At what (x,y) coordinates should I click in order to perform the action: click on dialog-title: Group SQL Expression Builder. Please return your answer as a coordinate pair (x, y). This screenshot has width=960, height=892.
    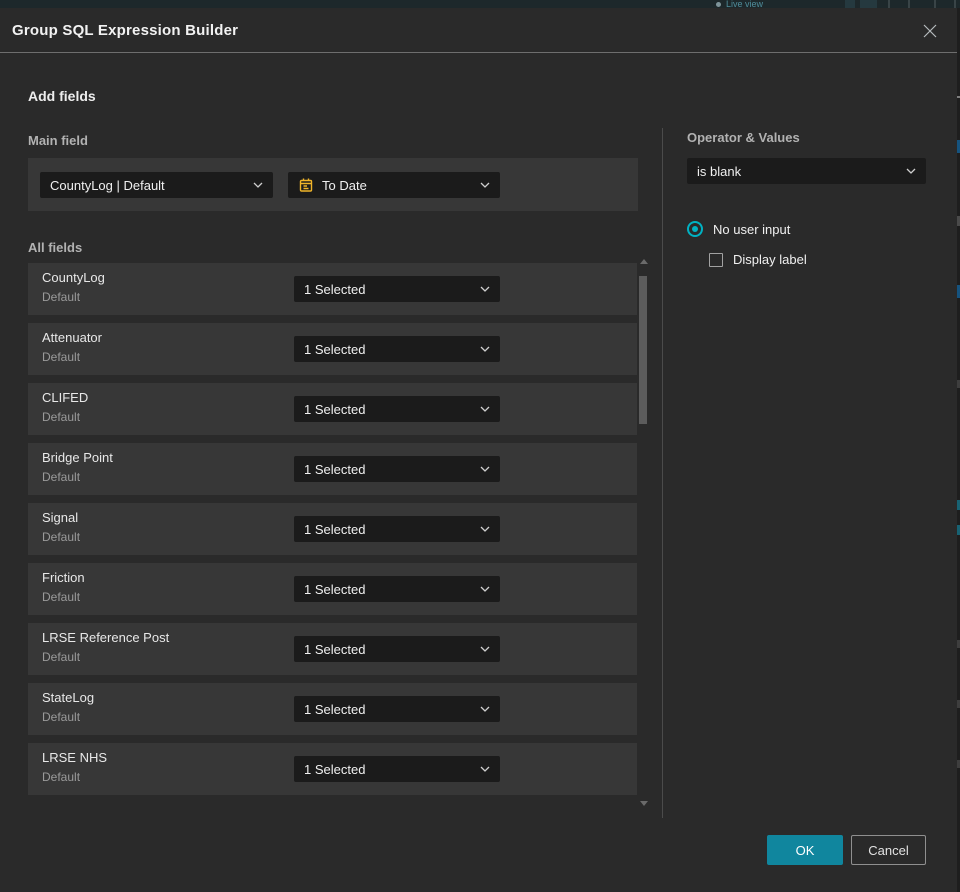
    Looking at the image, I should click on (125, 30).